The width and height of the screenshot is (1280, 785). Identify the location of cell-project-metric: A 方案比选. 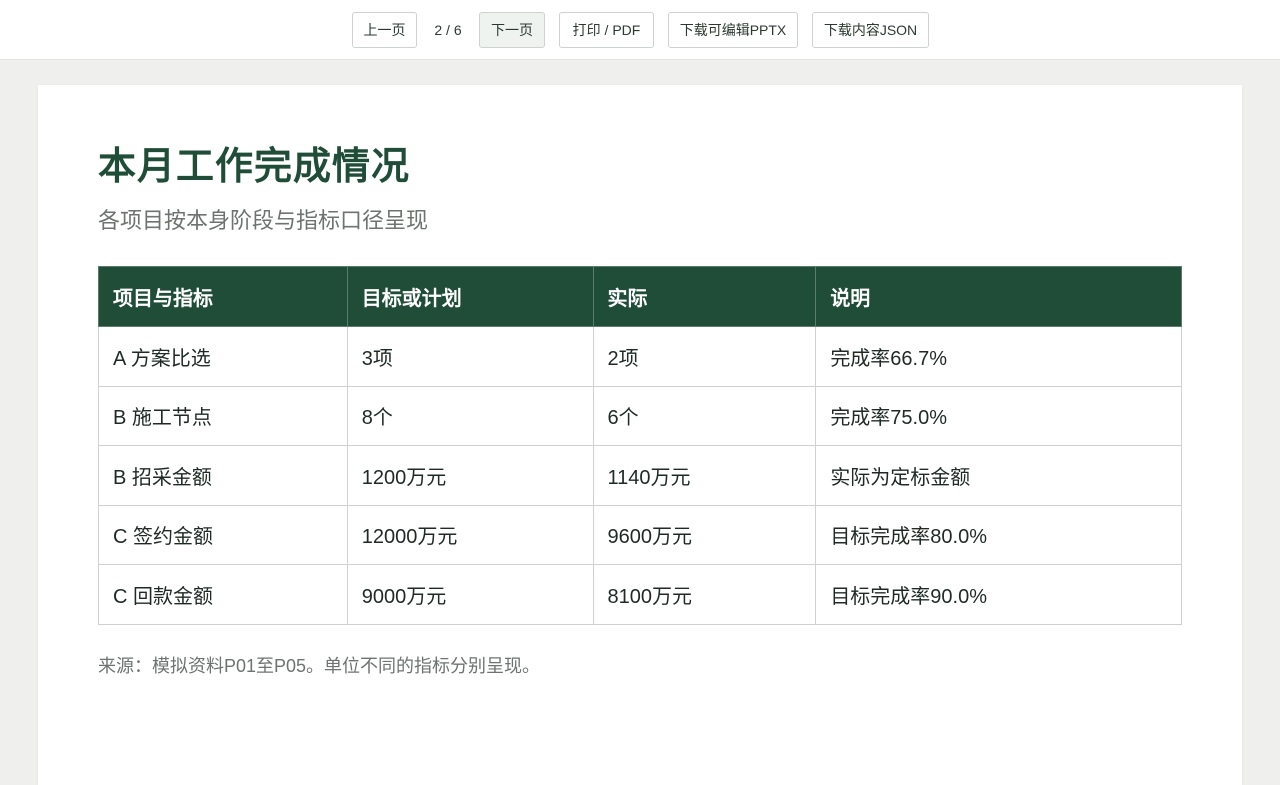
(223, 356).